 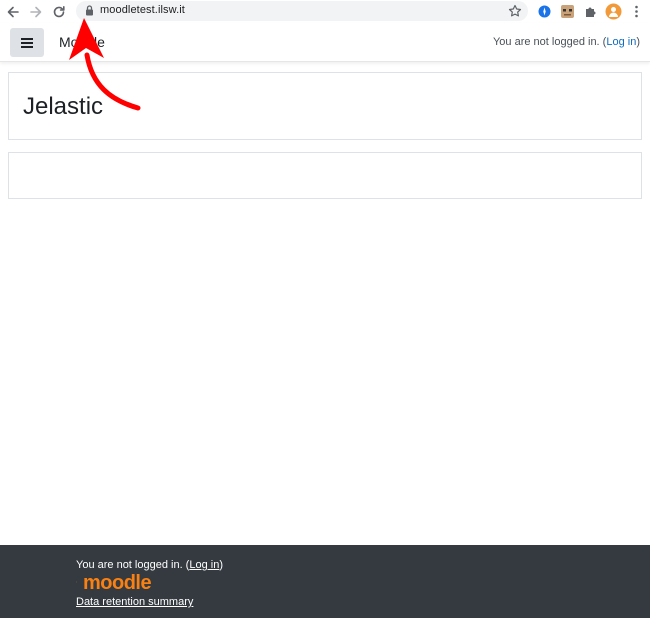 What do you see at coordinates (621, 42) in the screenshot?
I see `navbar-login-link: Log in` at bounding box center [621, 42].